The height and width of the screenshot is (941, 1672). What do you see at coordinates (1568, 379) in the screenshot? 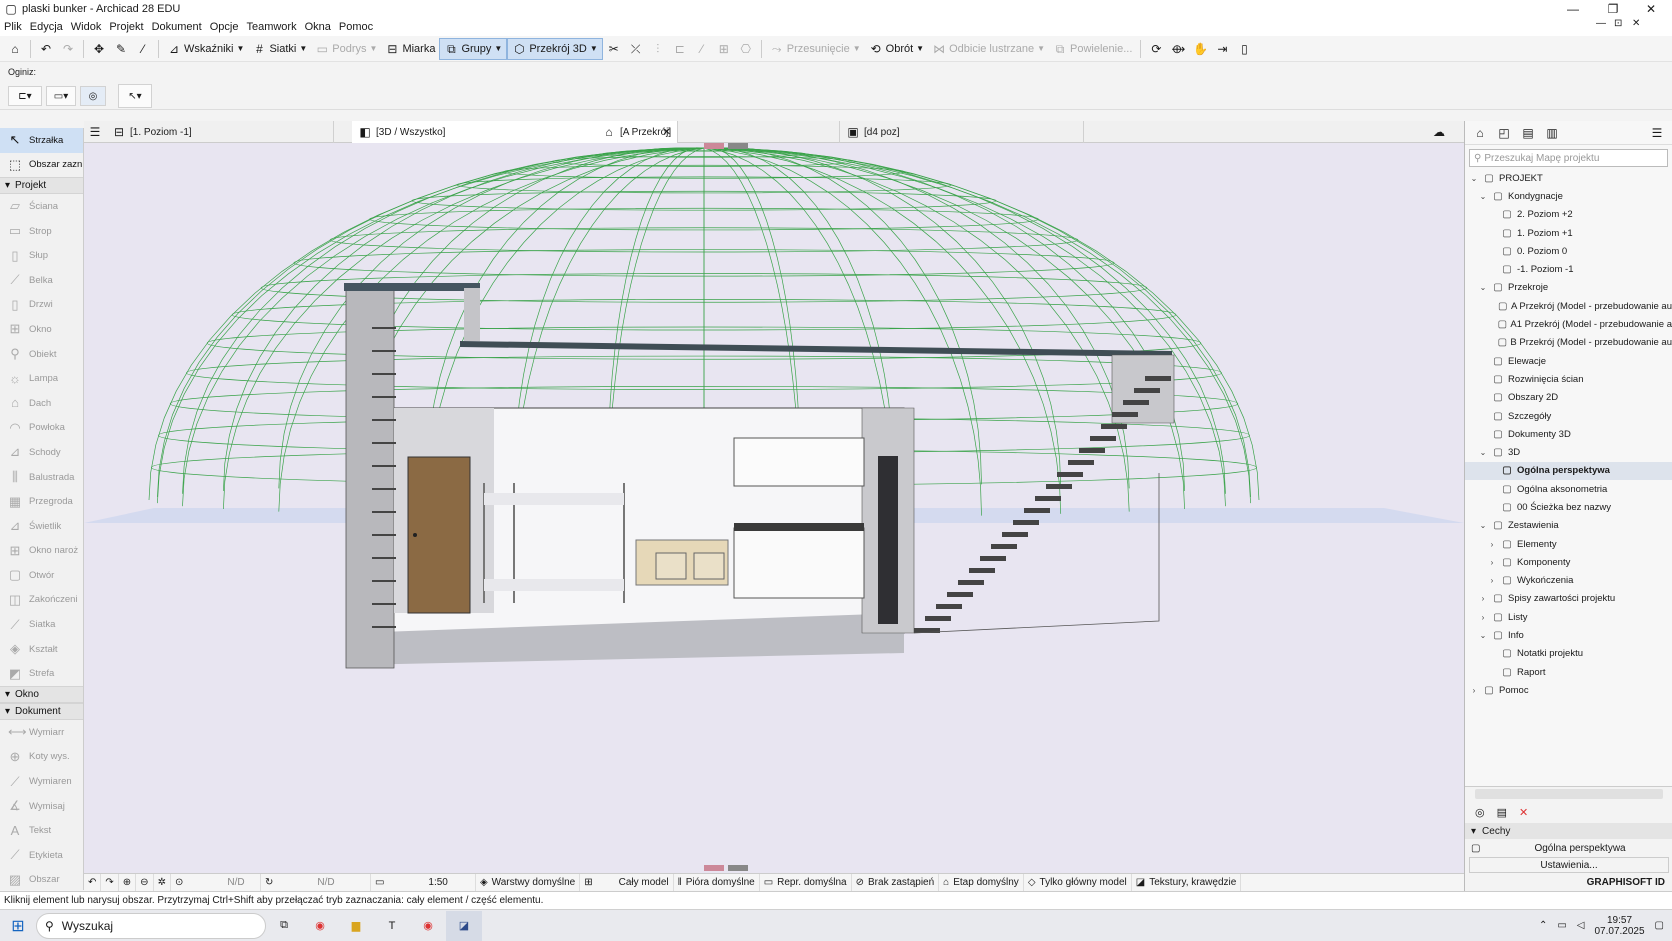
I see `tree-item: ▢ Rozwinięcia ścian` at bounding box center [1568, 379].